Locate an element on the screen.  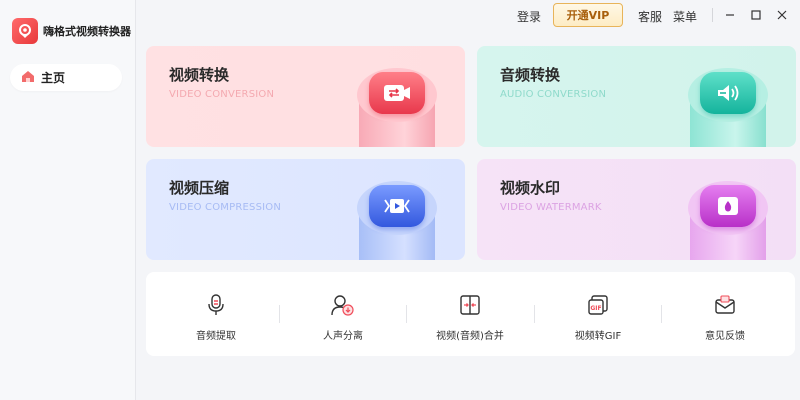
card-title: 视频转换 is located at coordinates (199, 75).